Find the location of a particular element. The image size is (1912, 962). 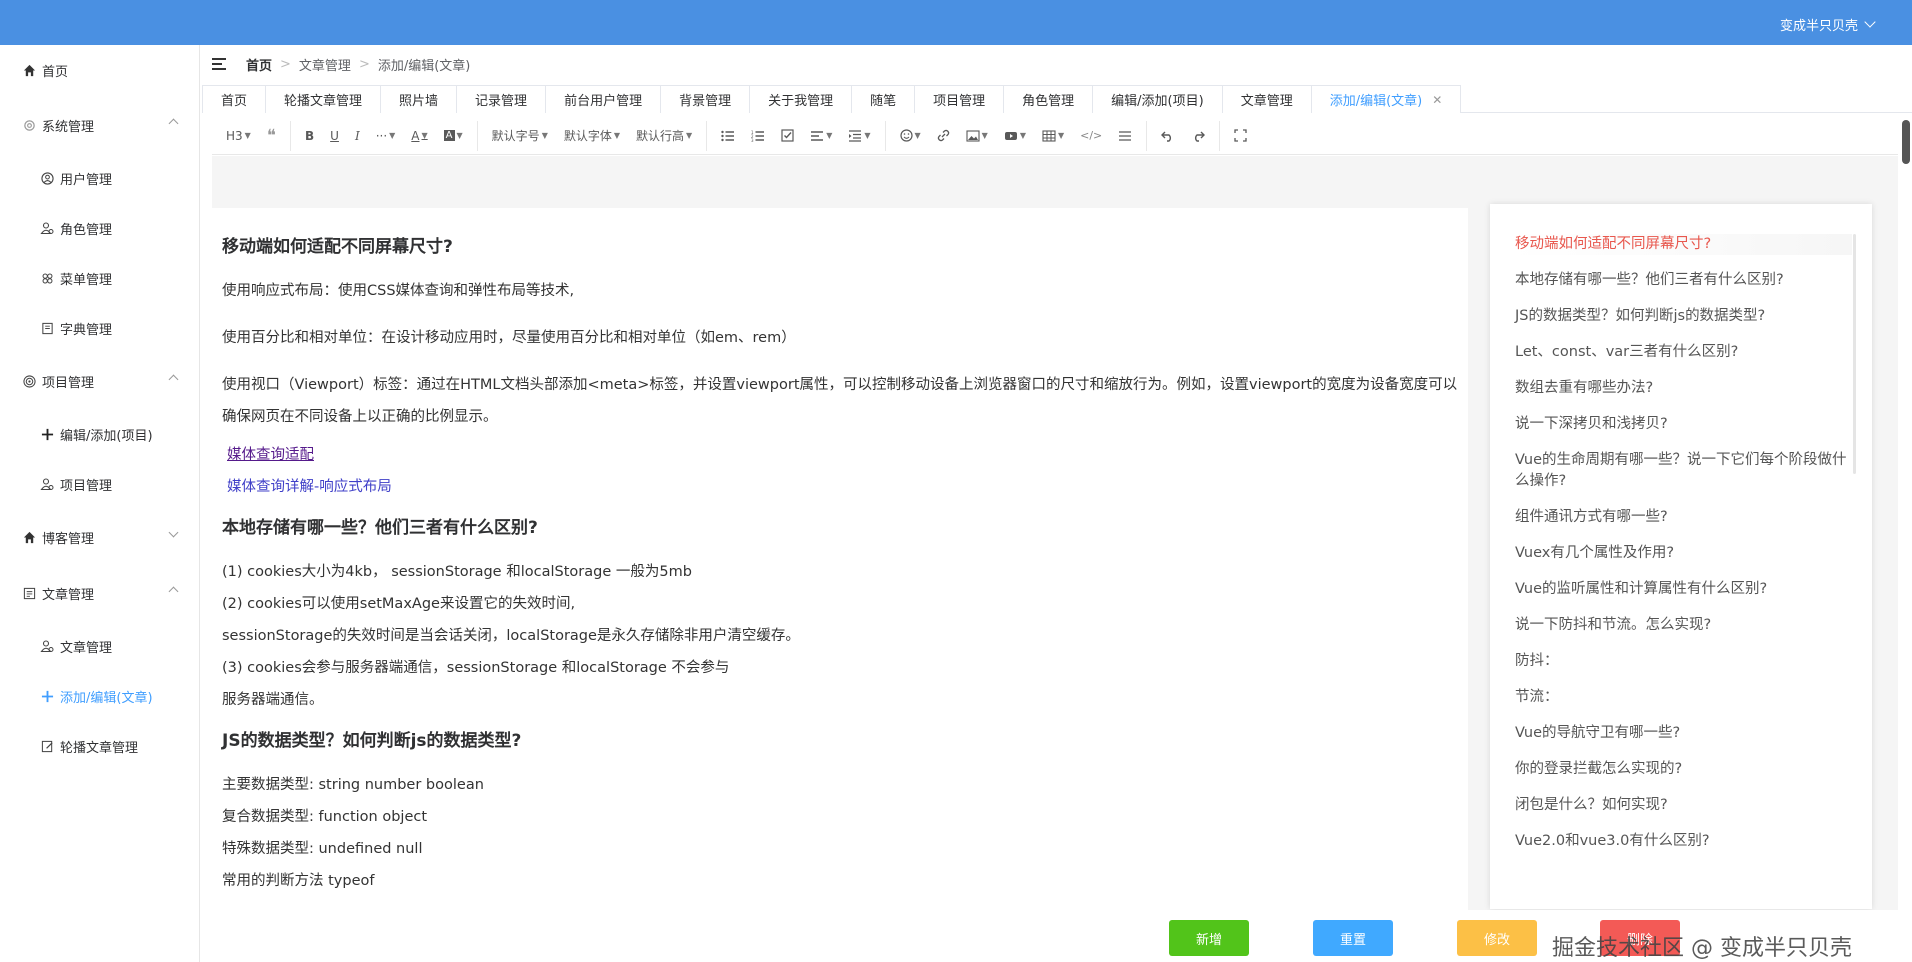

toc-item: 说一下深拷贝和浅拷贝? is located at coordinates (1683, 424).